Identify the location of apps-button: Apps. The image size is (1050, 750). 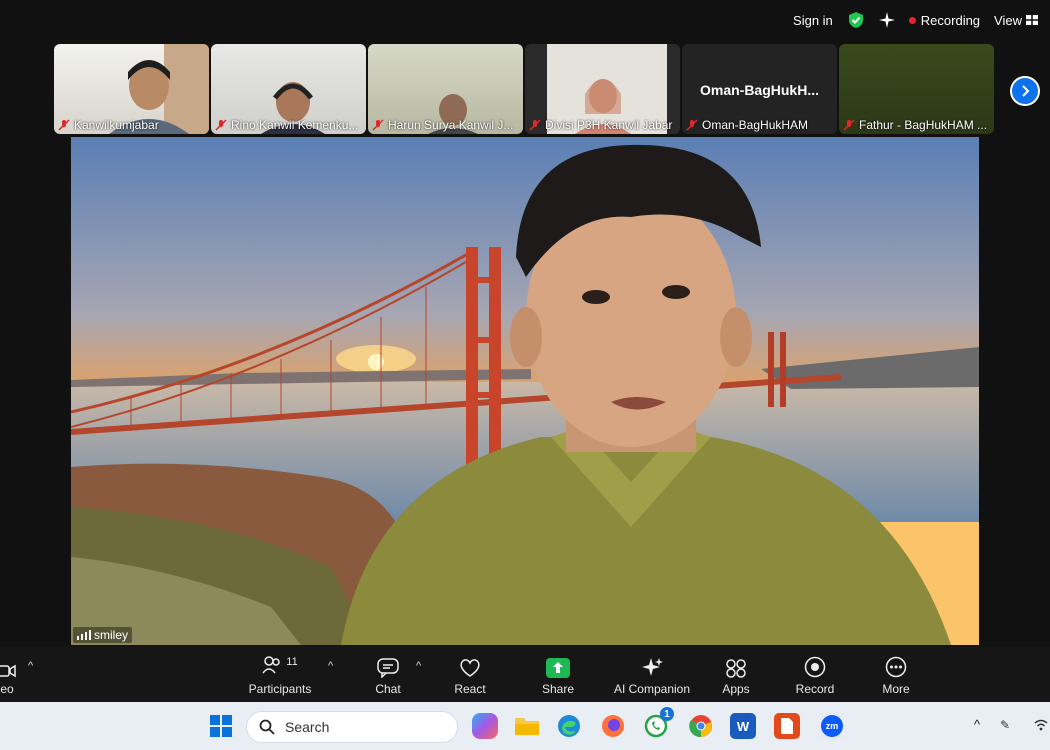
(736, 674).